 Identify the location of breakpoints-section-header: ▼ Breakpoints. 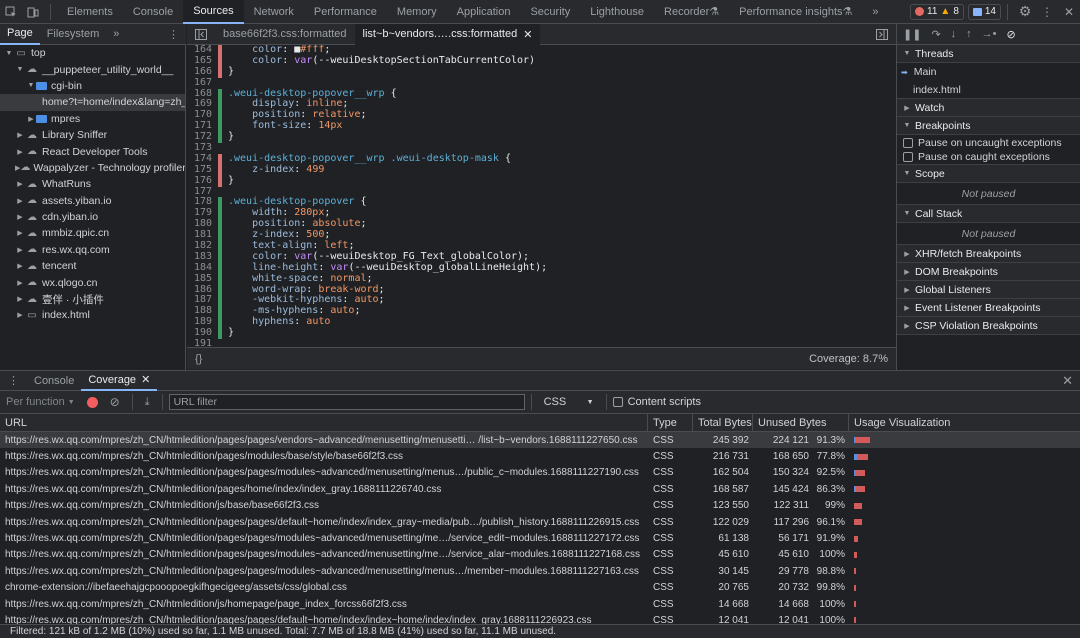
(988, 126).